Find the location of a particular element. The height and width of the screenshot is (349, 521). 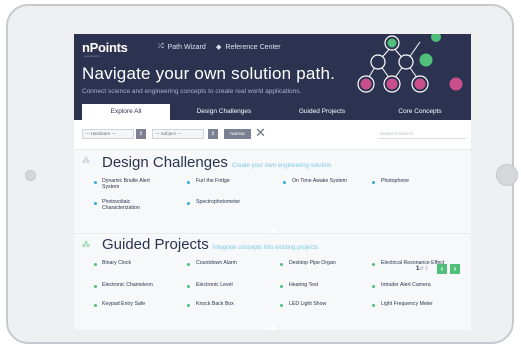

page-total: of 3 is located at coordinates (423, 269).